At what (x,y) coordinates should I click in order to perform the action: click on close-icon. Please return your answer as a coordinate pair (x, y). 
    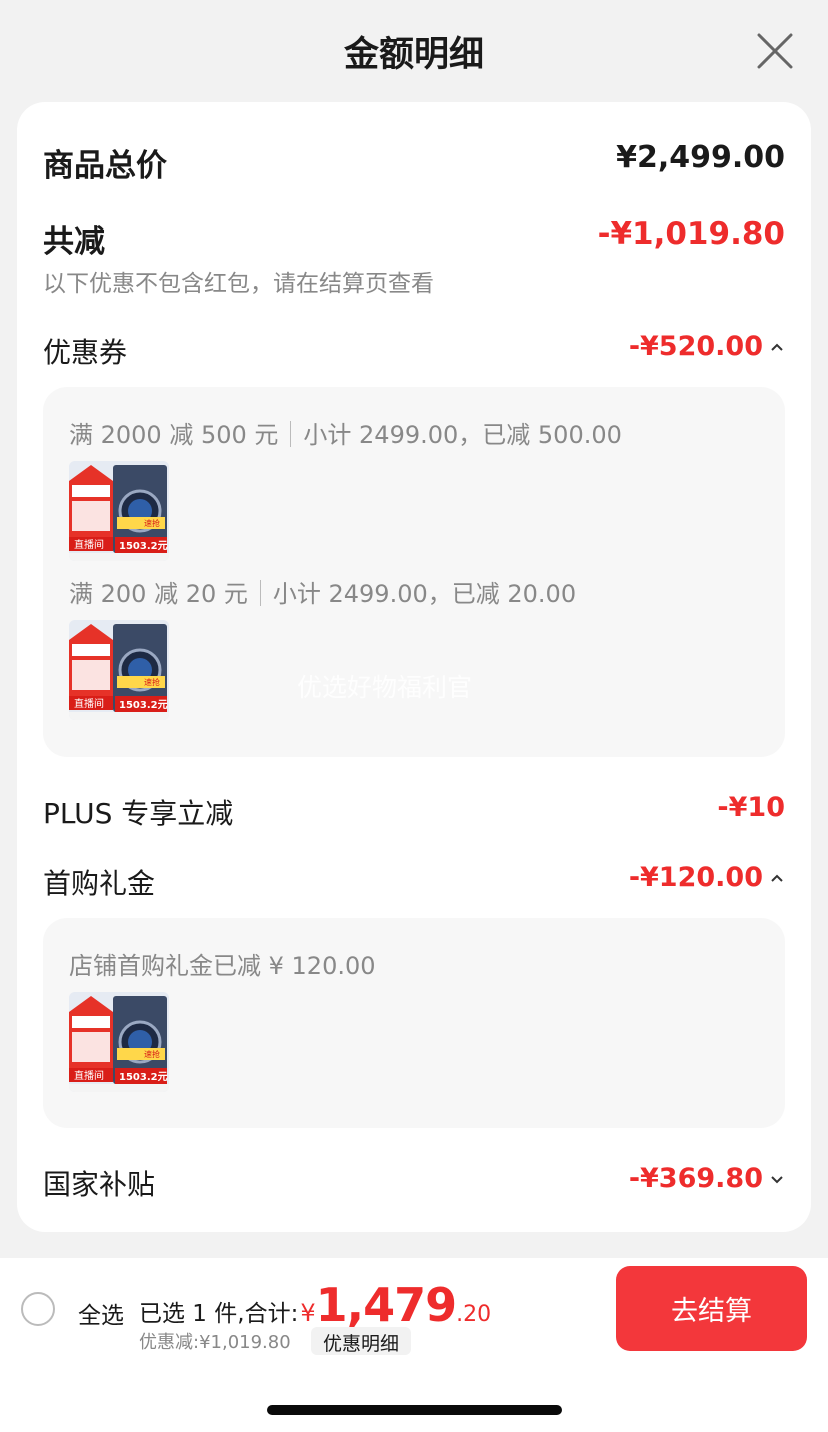
    Looking at the image, I should click on (775, 51).